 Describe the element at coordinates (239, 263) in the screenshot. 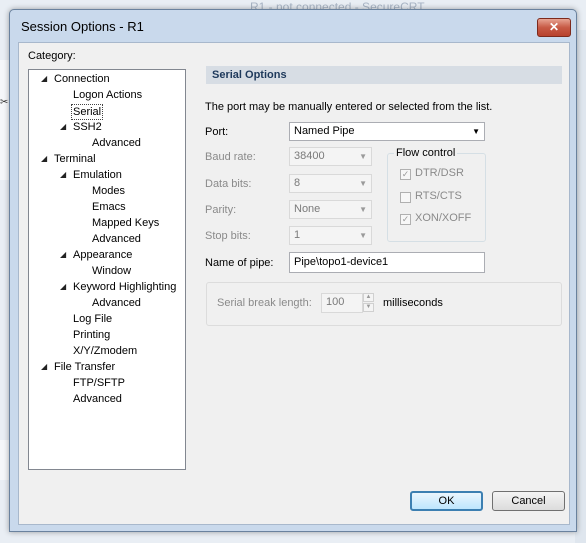

I see `pipe-name-label: Name of pipe:` at that location.